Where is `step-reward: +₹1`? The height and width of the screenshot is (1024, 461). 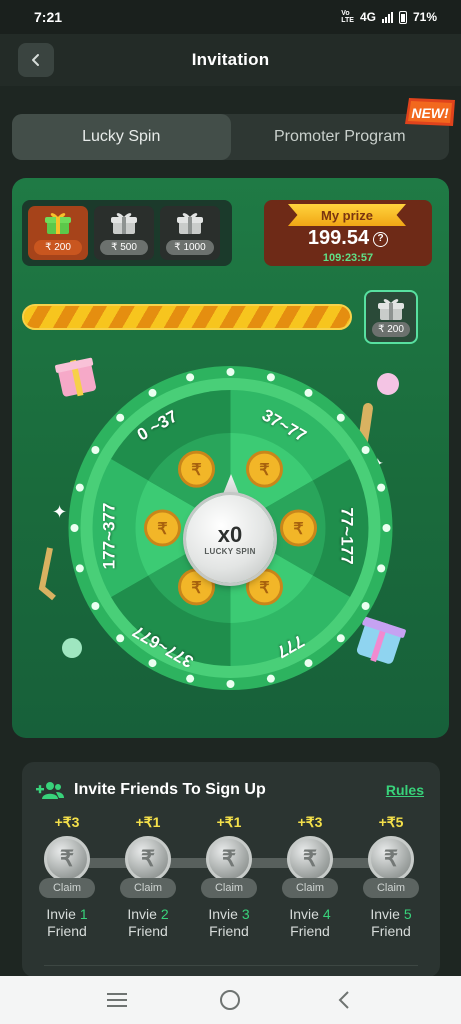 step-reward: +₹1 is located at coordinates (229, 822).